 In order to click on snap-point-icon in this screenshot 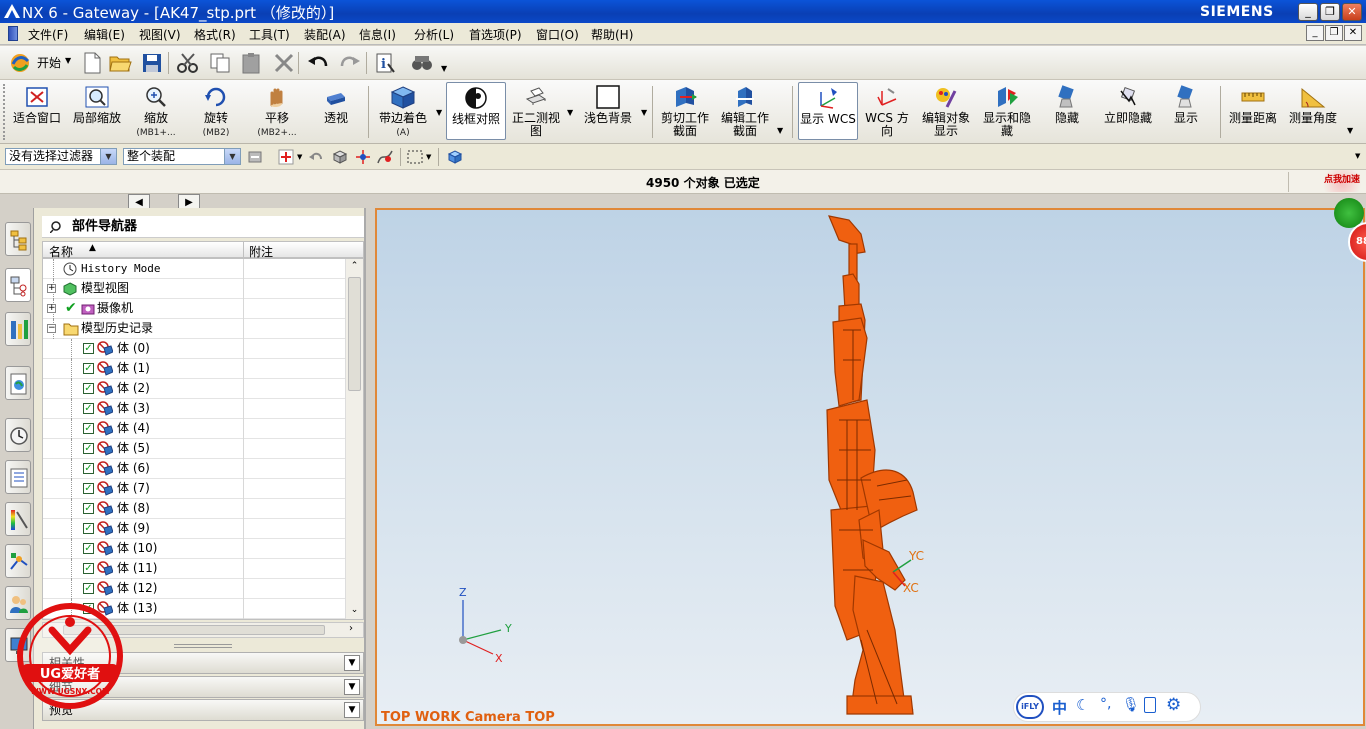, I will do `click(287, 157)`.